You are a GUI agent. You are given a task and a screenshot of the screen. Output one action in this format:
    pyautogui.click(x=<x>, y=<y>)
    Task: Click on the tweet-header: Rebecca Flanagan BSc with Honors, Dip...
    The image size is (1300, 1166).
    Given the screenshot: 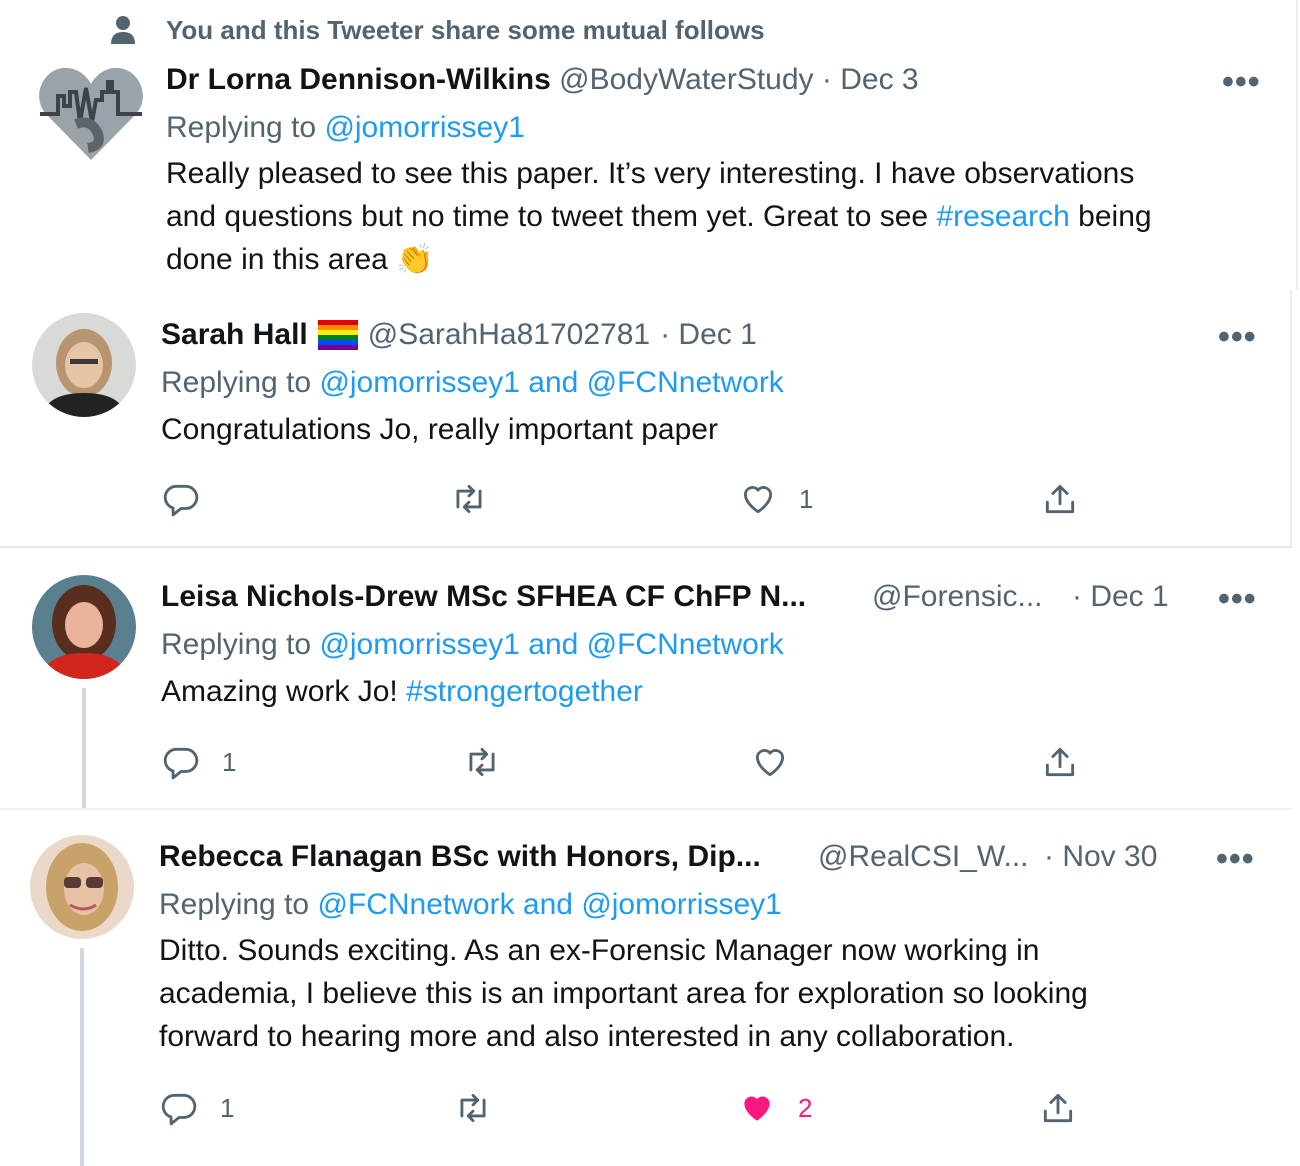 What is the action you would take?
    pyautogui.click(x=460, y=857)
    